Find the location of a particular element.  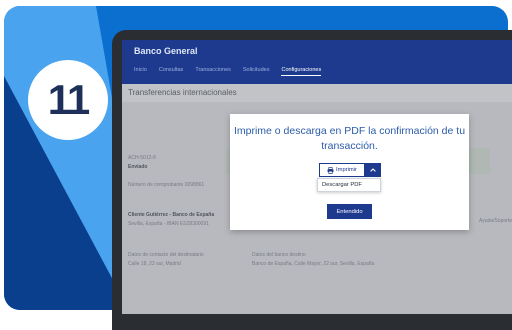

step-number: 11 is located at coordinates (68, 99).